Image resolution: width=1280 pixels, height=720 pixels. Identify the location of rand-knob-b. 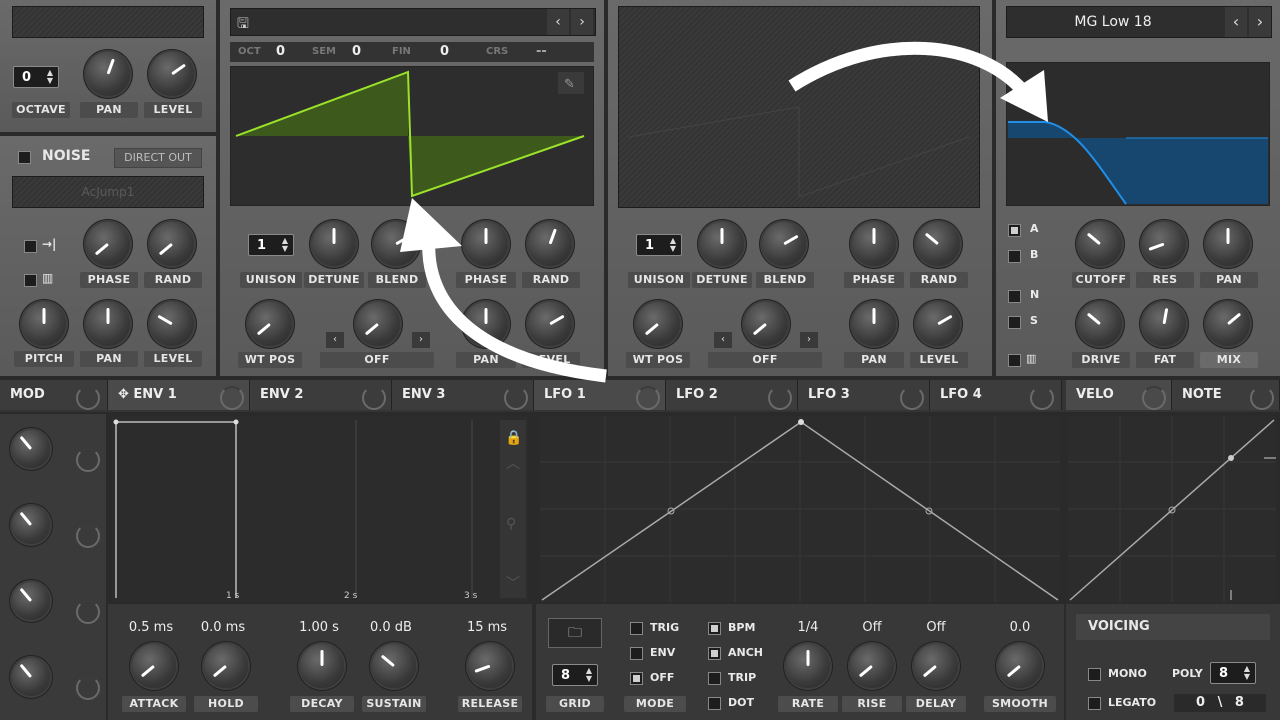
(938, 244).